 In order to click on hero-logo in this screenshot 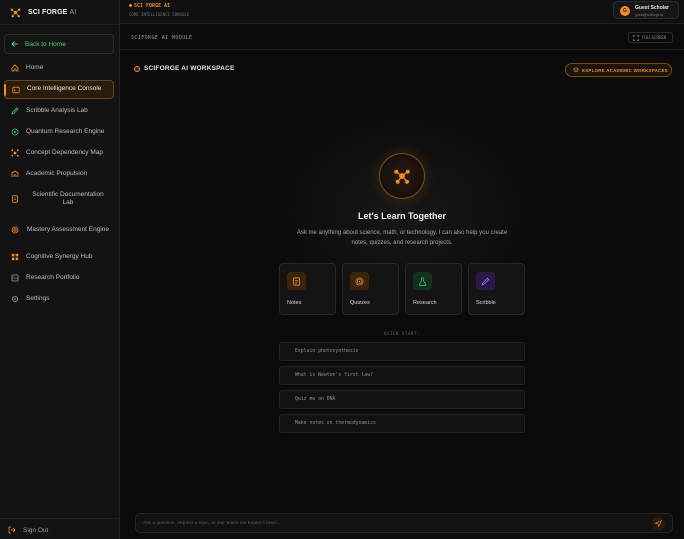, I will do `click(402, 176)`.